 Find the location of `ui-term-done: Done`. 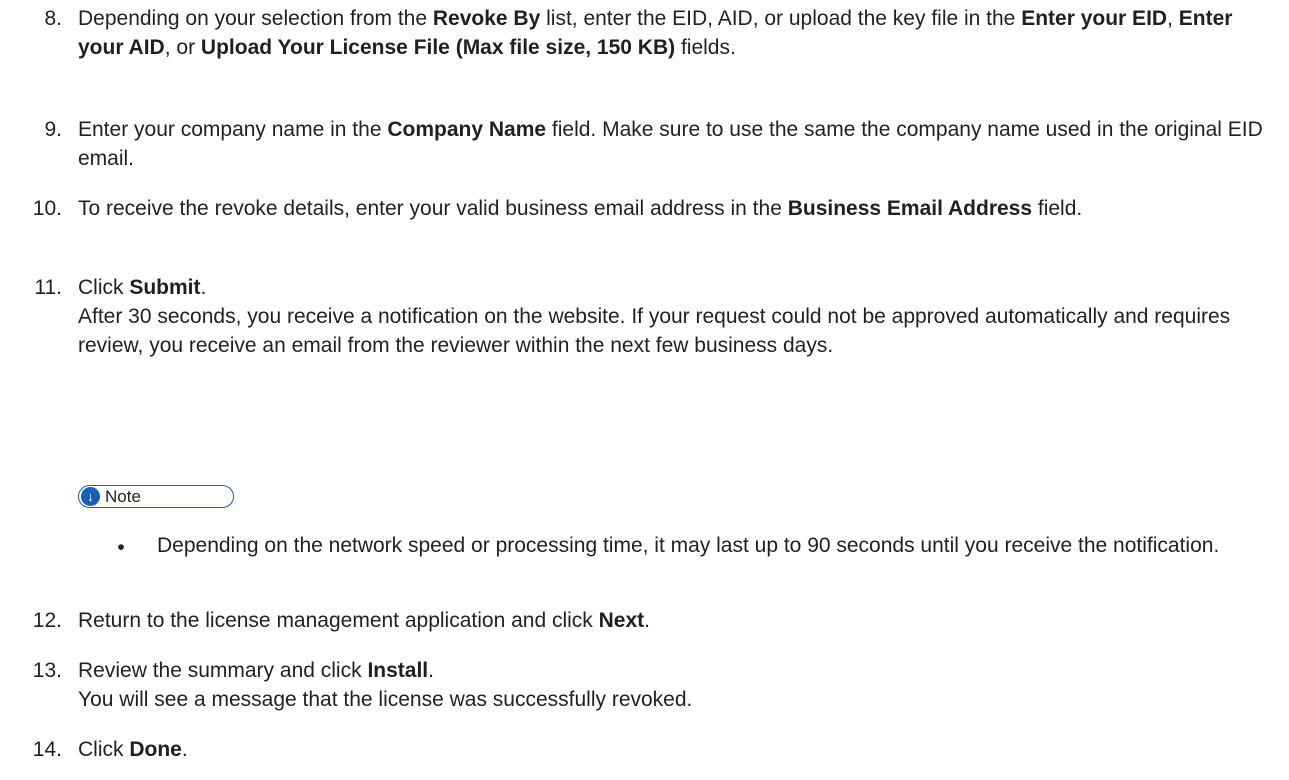

ui-term-done: Done is located at coordinates (155, 749).